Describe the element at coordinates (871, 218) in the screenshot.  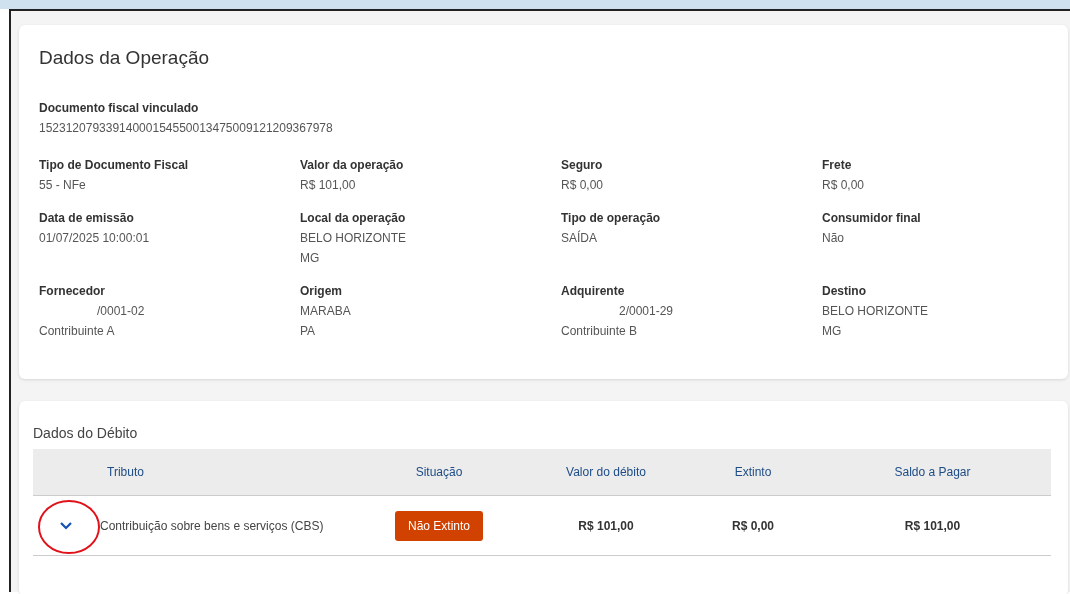
I see `field-label: Consumidor final` at that location.